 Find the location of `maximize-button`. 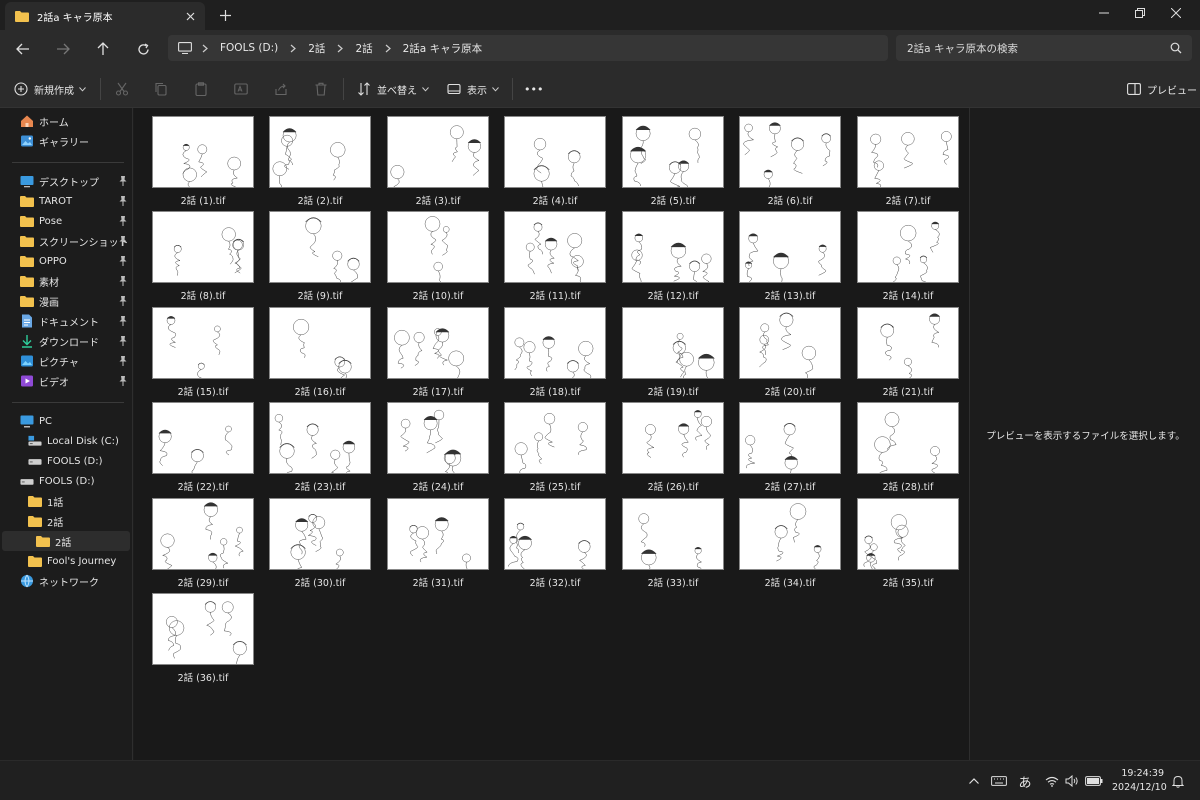

maximize-button is located at coordinates (1140, 13).